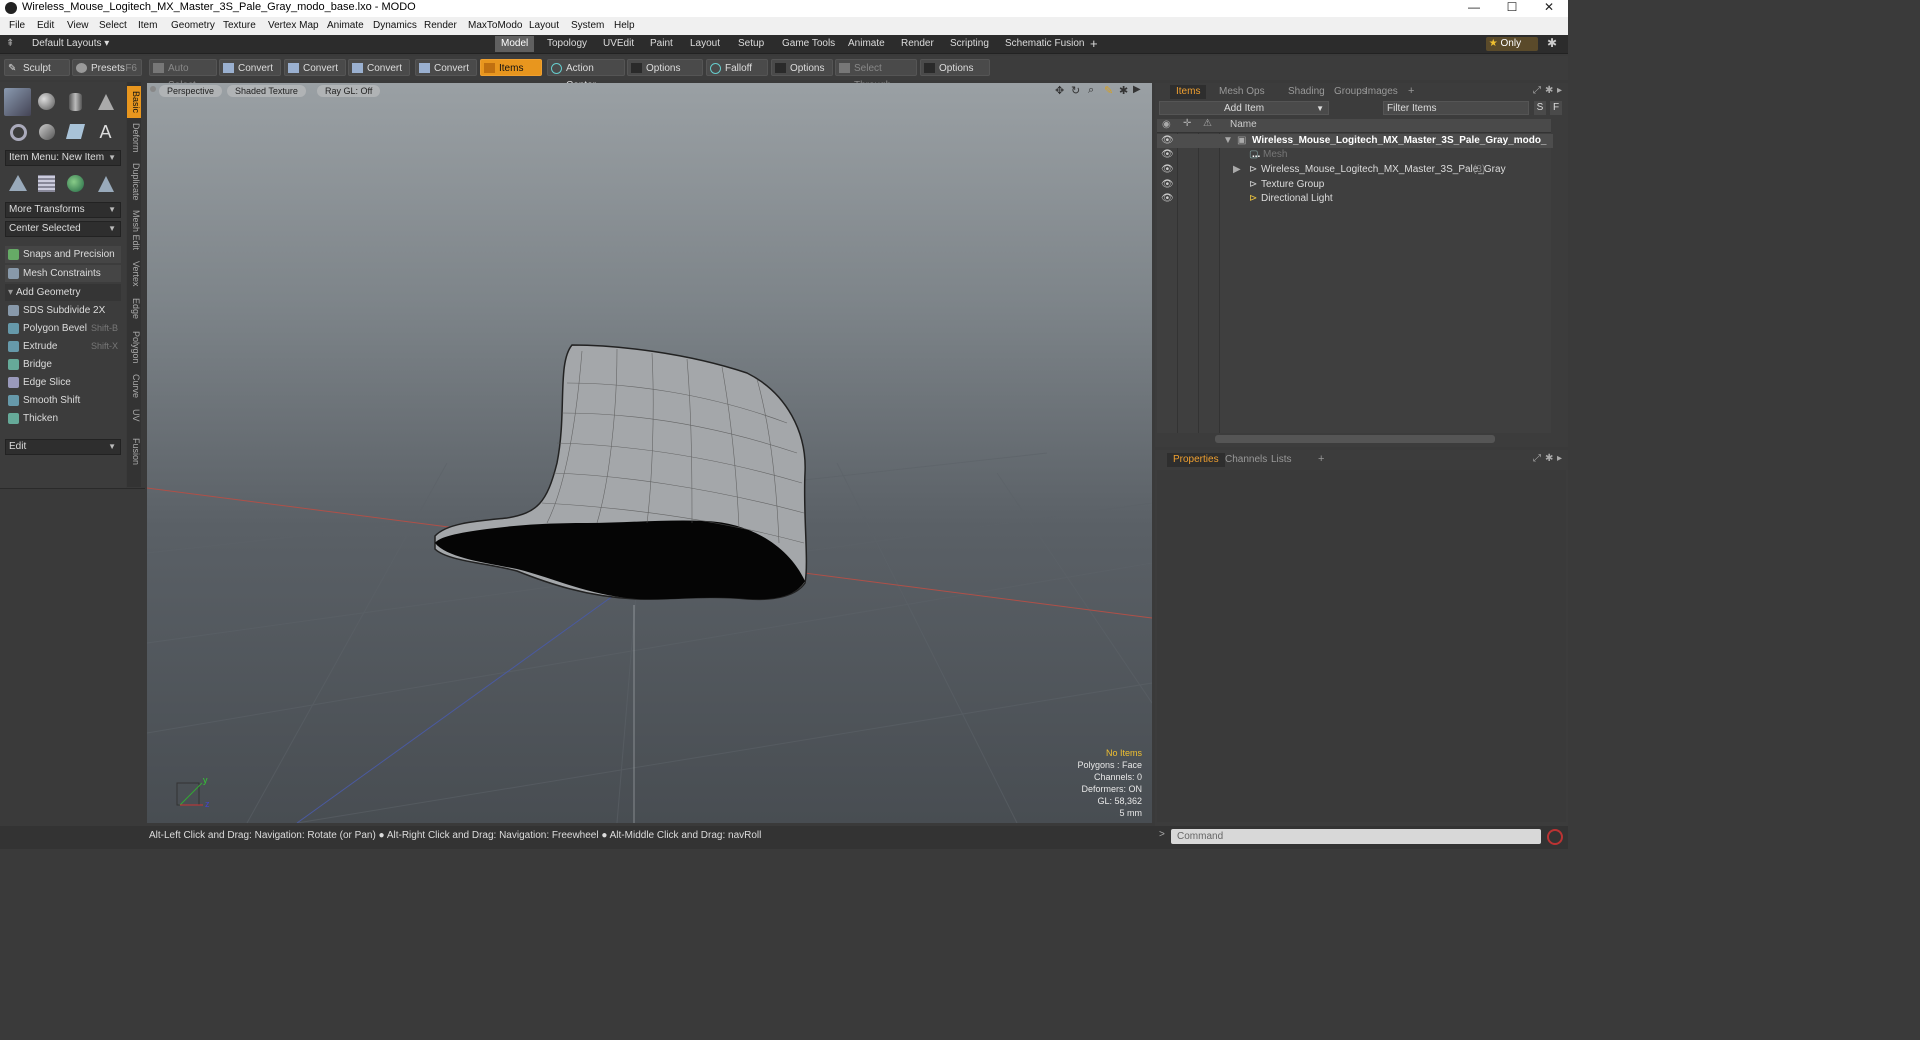 This screenshot has height=1040, width=1920. What do you see at coordinates (134, 386) in the screenshot?
I see `vtab-curve: Curve` at bounding box center [134, 386].